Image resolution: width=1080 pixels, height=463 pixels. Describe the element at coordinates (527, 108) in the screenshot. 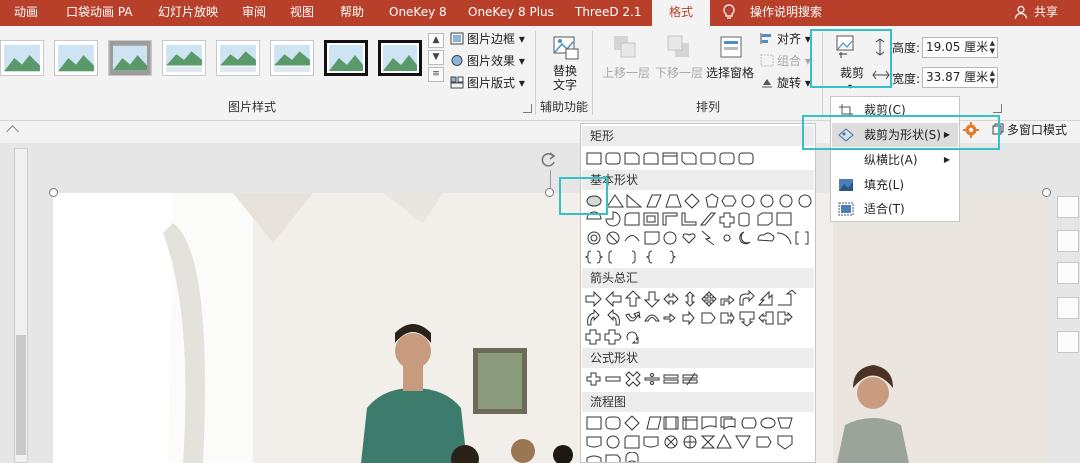

I see `picture-styles-launcher-icon` at that location.